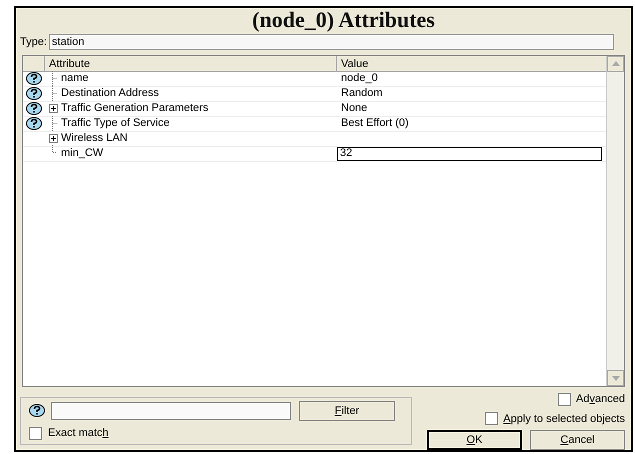 This screenshot has height=454, width=635. I want to click on type-field: station, so click(331, 42).